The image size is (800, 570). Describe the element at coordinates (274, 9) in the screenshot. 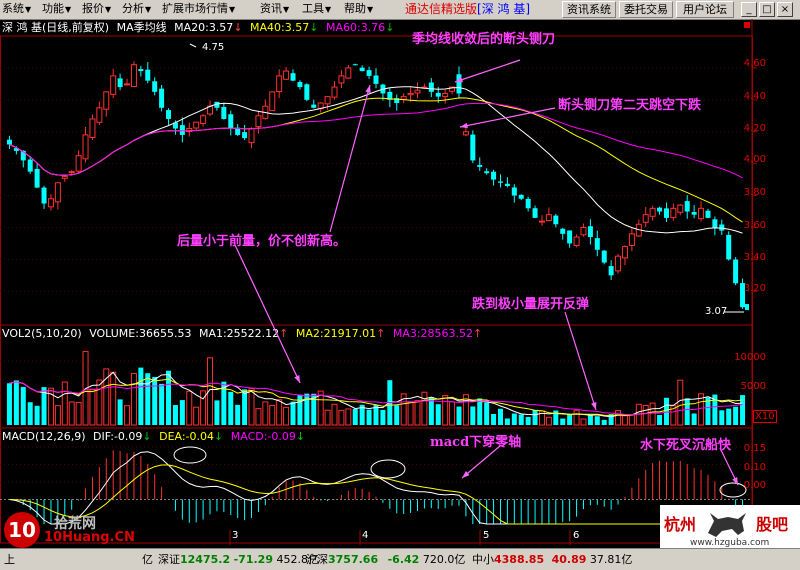

I see `menu-info: 资讯▼` at that location.